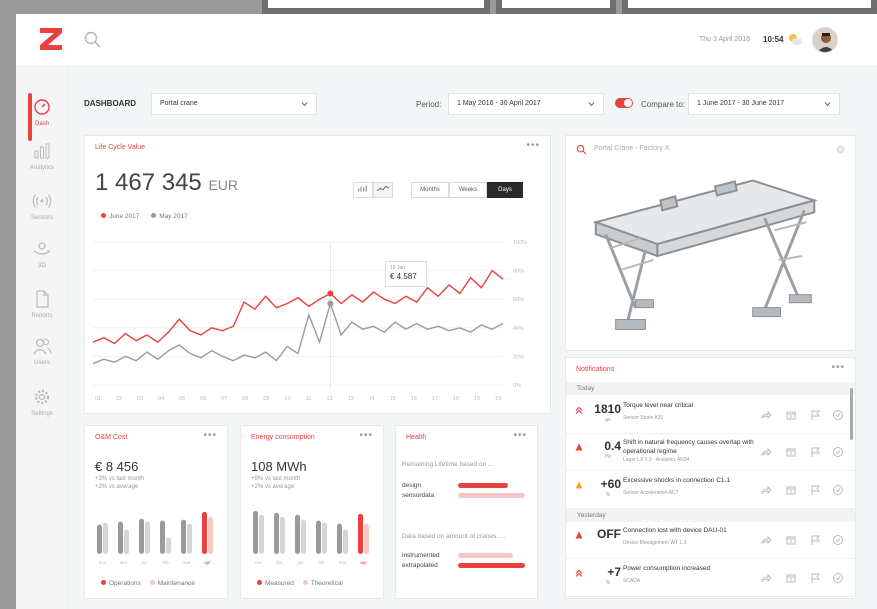 The width and height of the screenshot is (877, 609). Describe the element at coordinates (121, 583) in the screenshot. I see `legend-item: Operations` at that location.